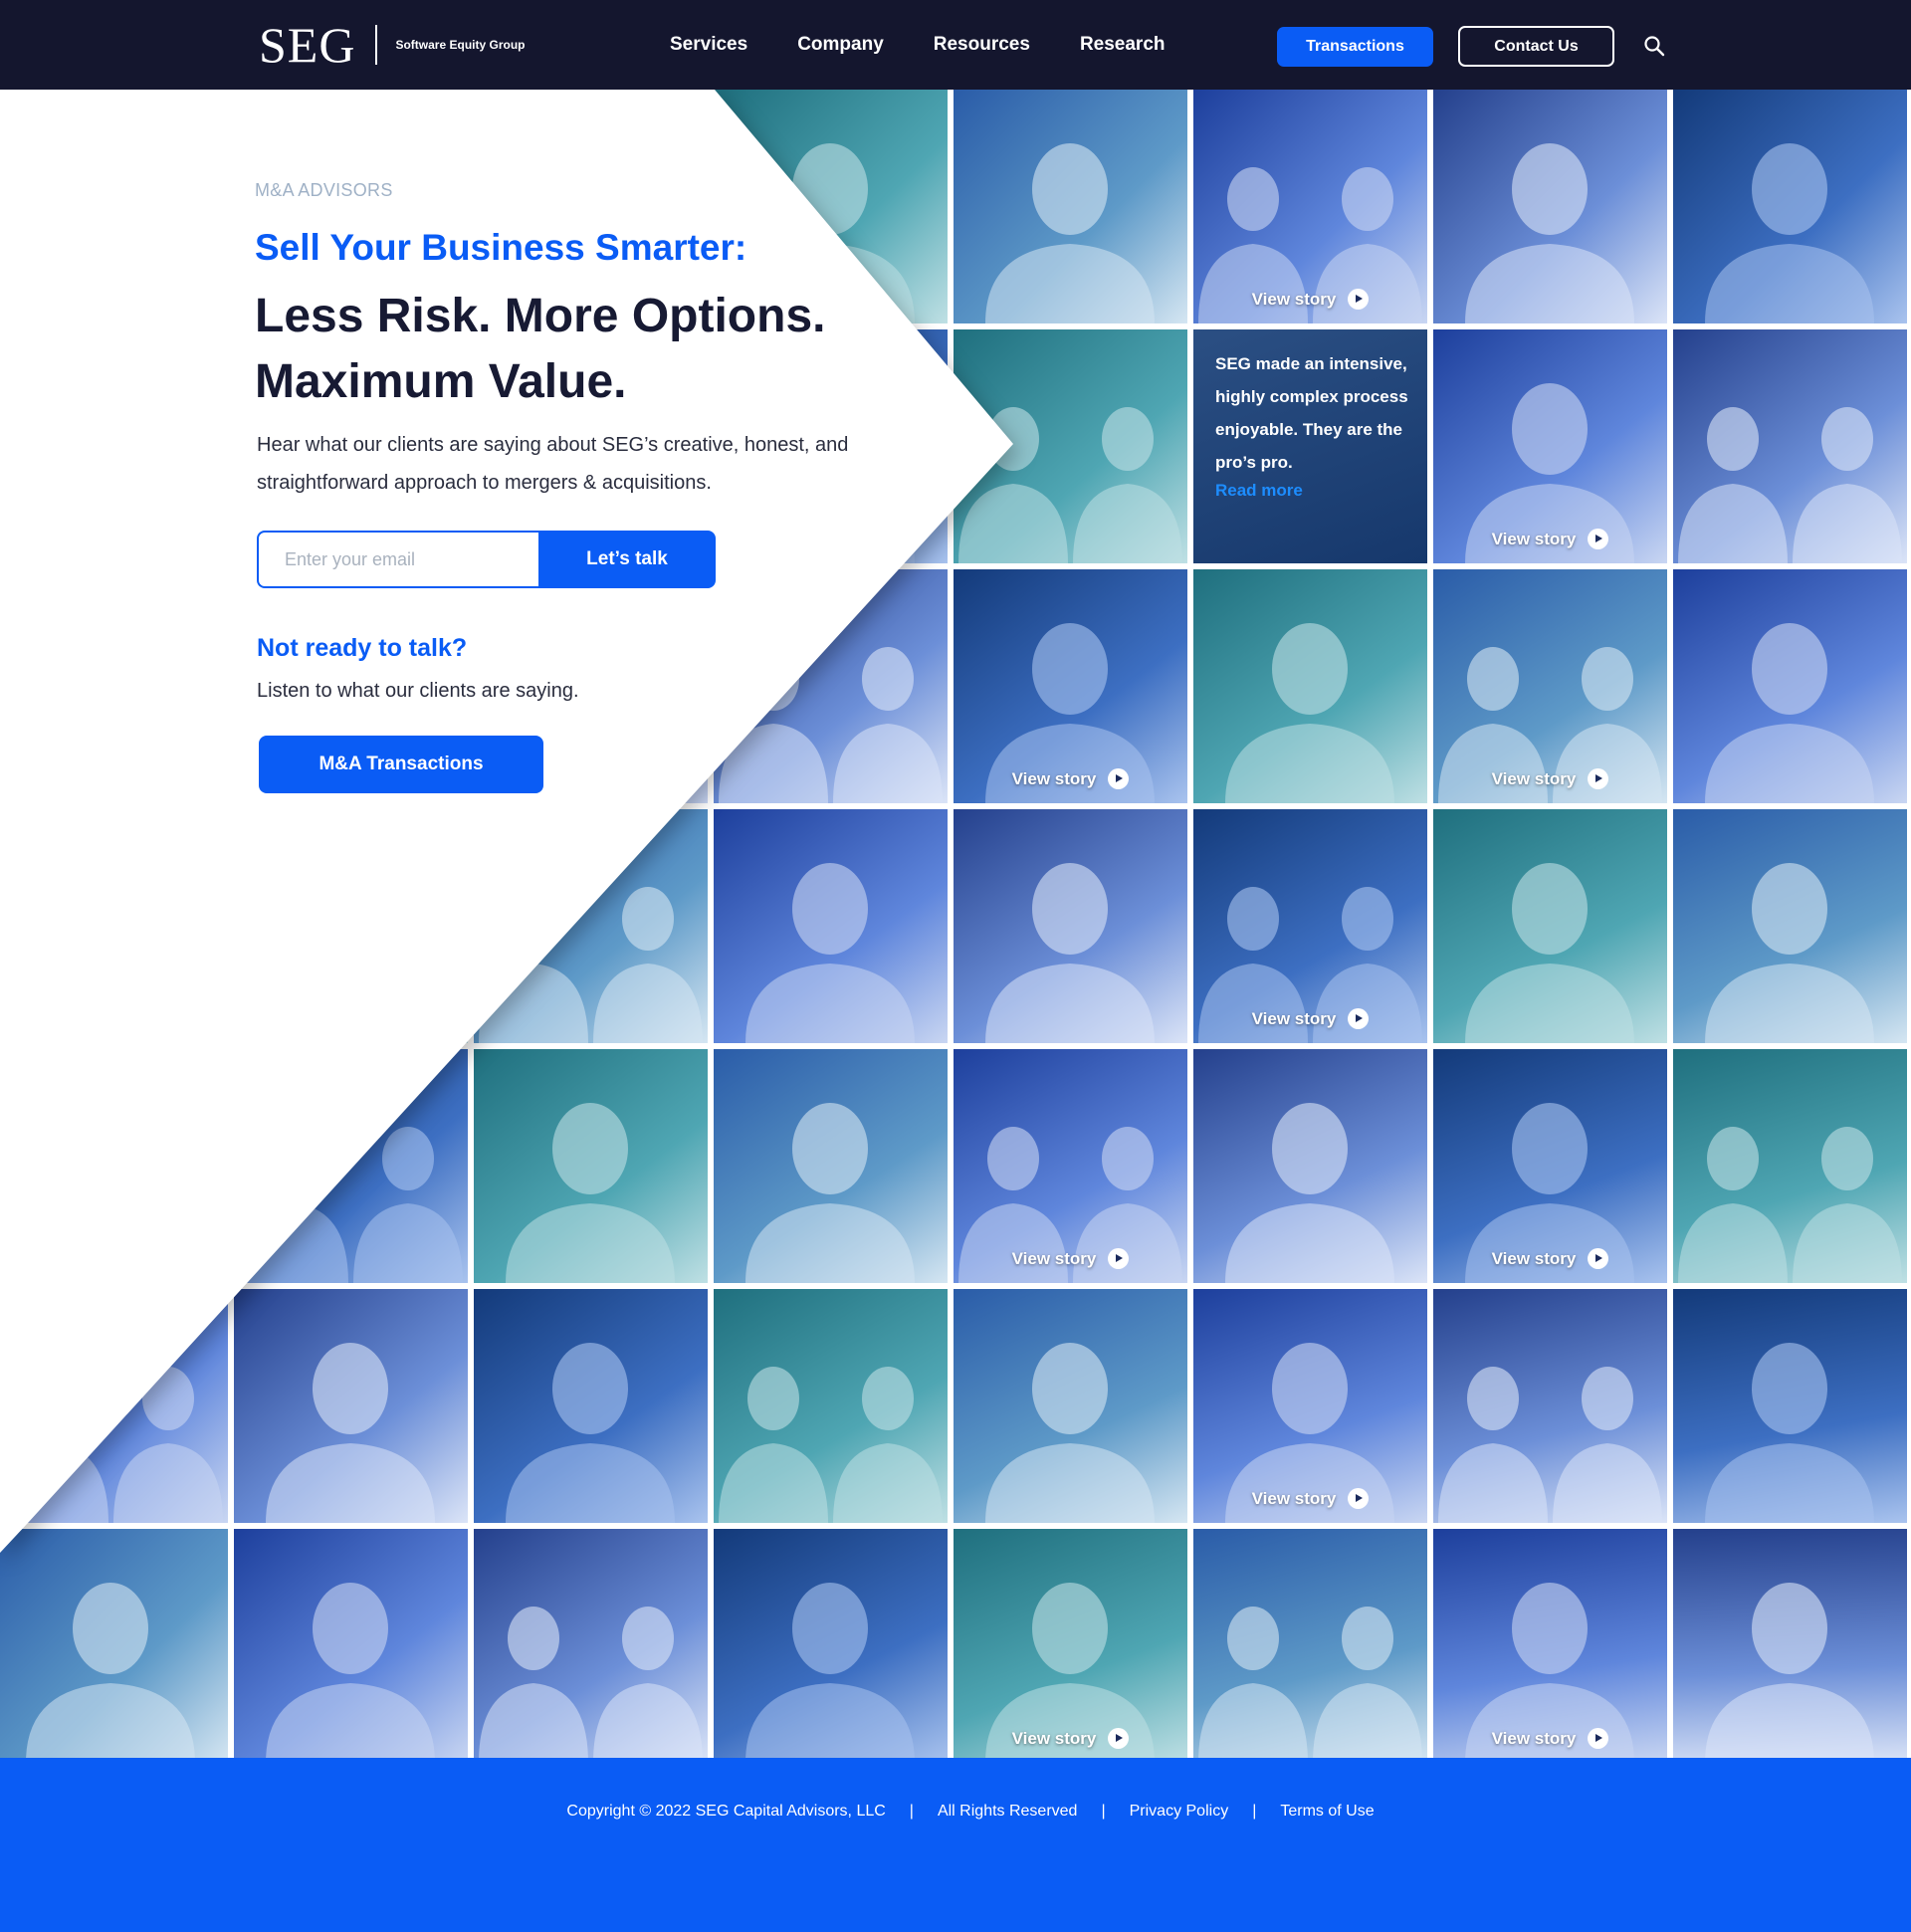 The height and width of the screenshot is (1932, 1911). Describe the element at coordinates (376, 45) in the screenshot. I see `logo-divider` at that location.